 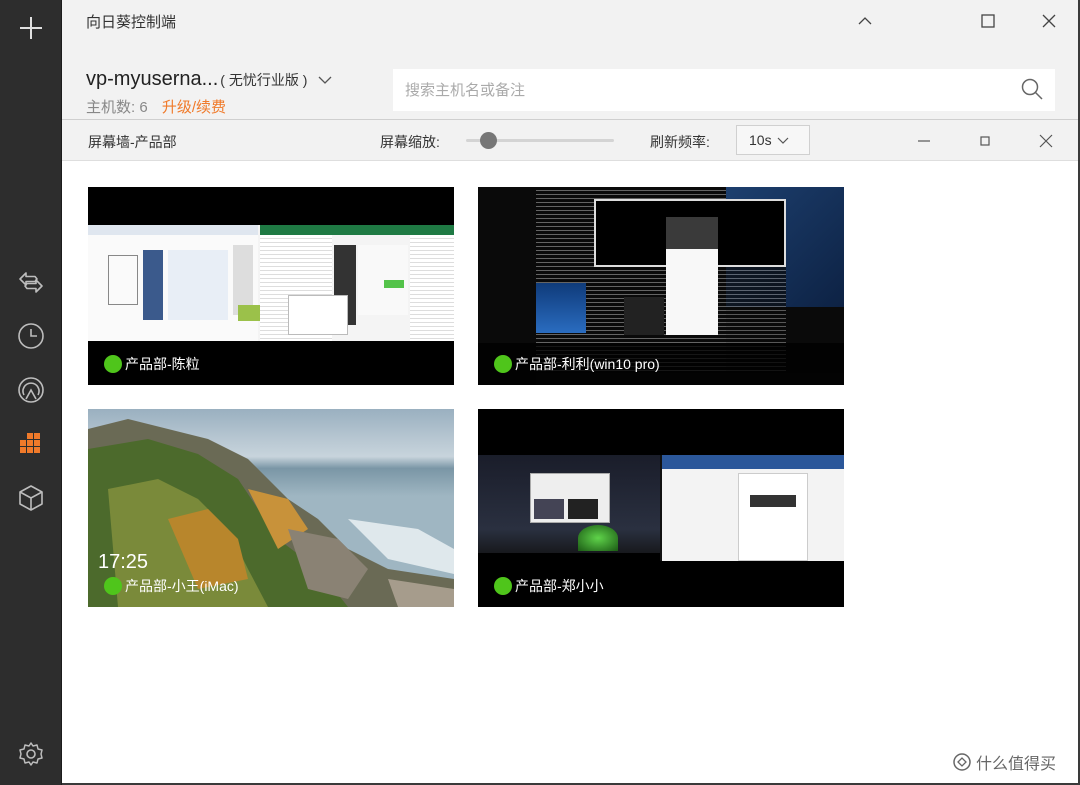 What do you see at coordinates (724, 90) in the screenshot?
I see `search-input` at bounding box center [724, 90].